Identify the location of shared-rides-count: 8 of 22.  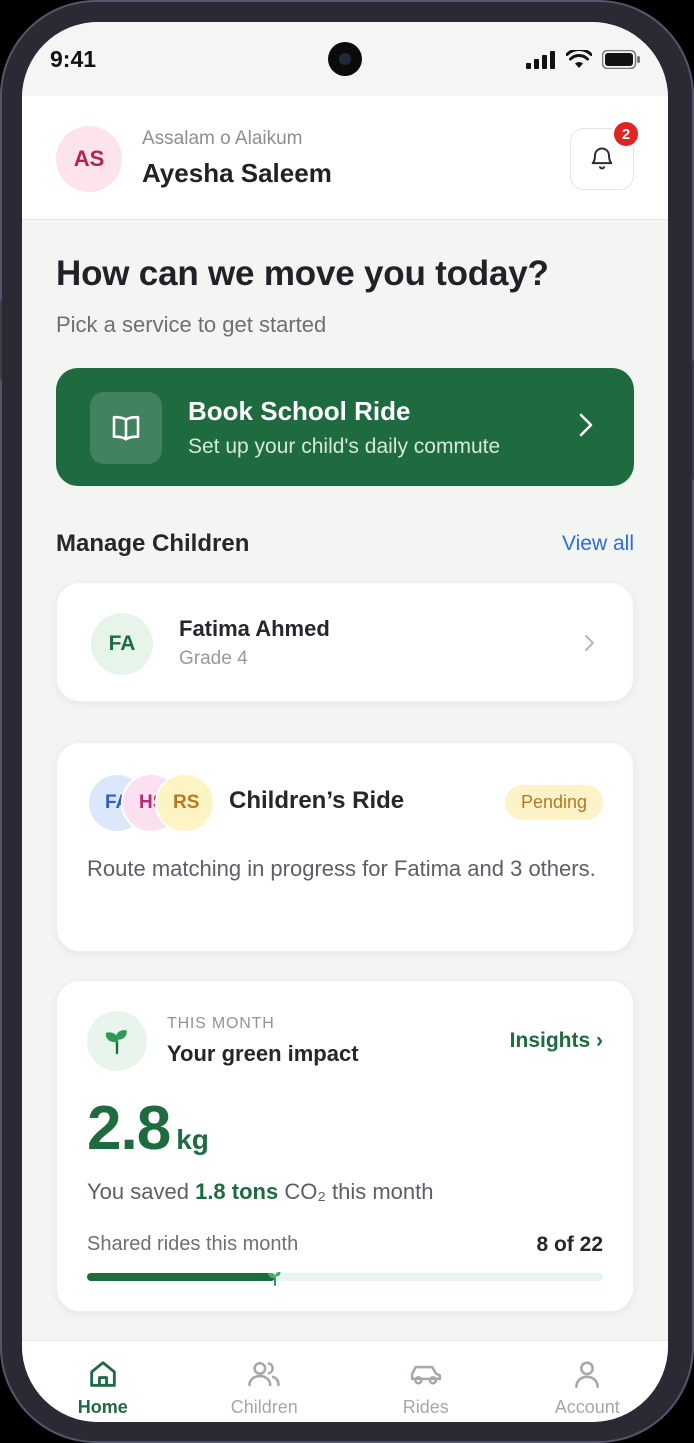
(569, 1244).